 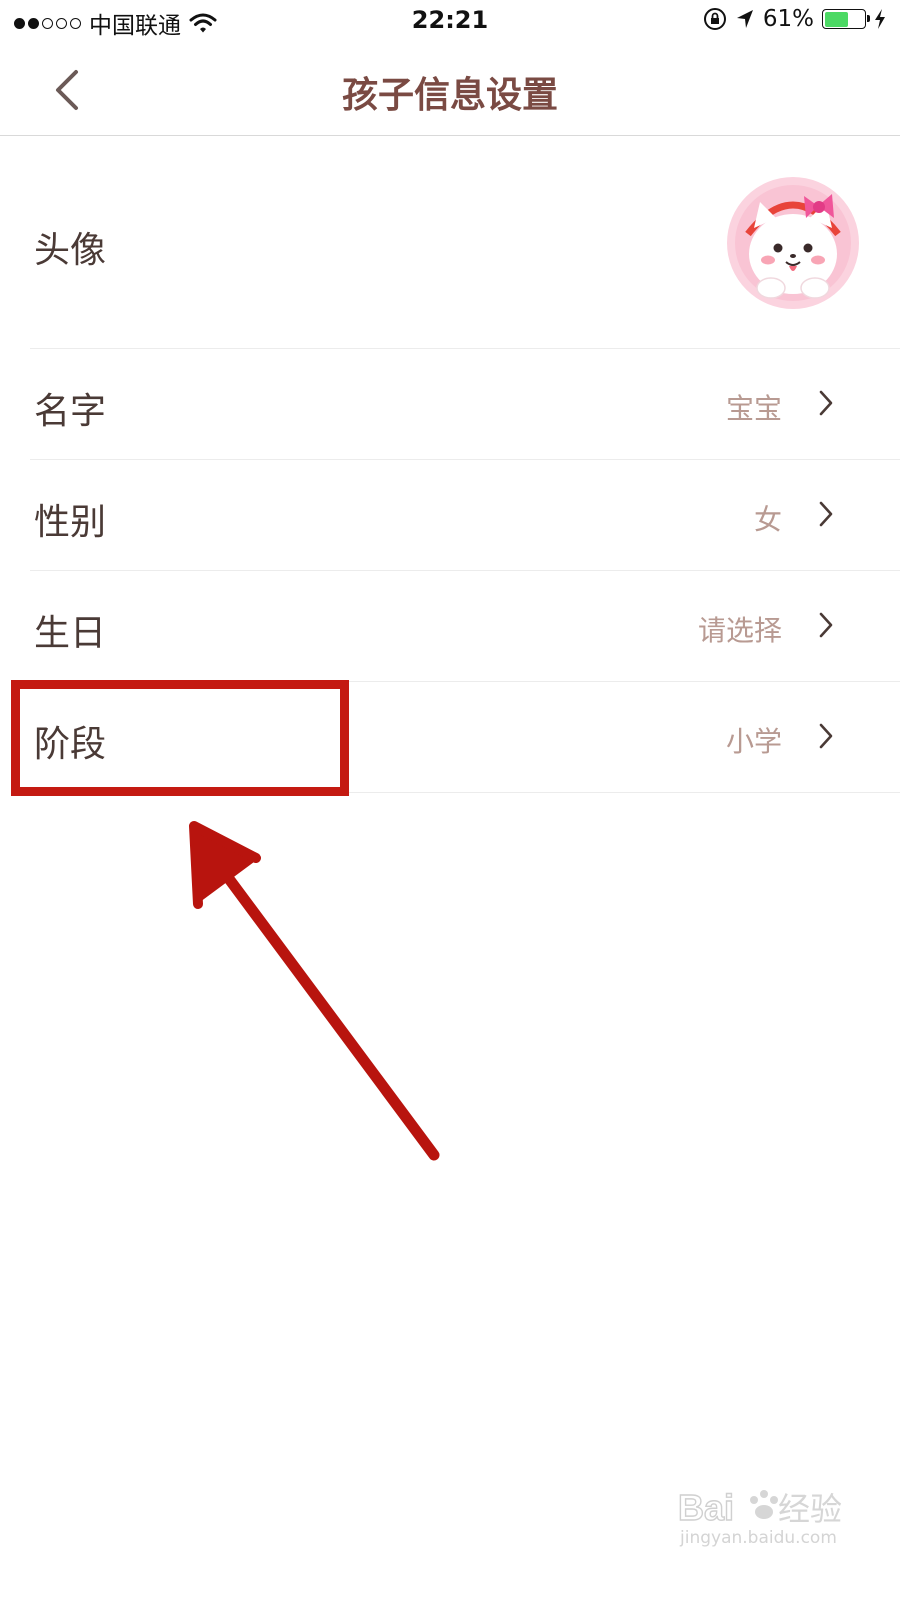 I want to click on row-avatar: 头像, so click(x=465, y=242).